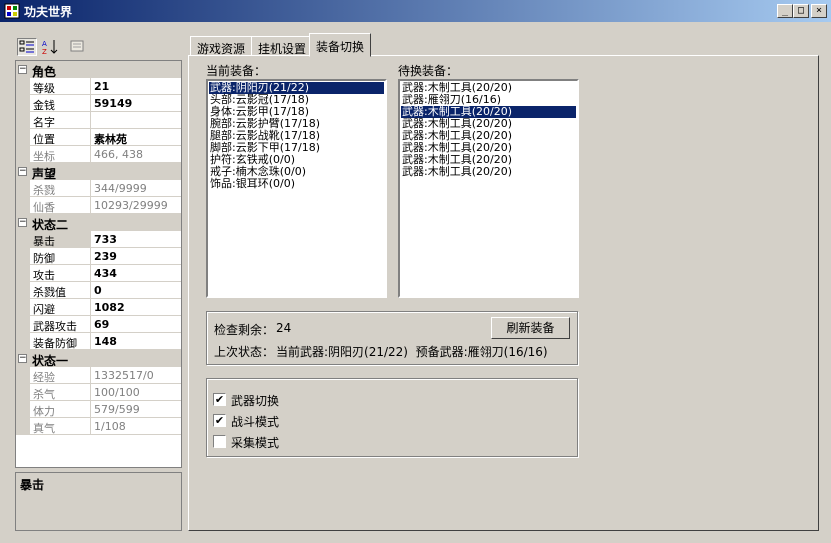 The image size is (831, 543). What do you see at coordinates (282, 46) in the screenshot?
I see `tab-idle-settings: 挂机设置` at bounding box center [282, 46].